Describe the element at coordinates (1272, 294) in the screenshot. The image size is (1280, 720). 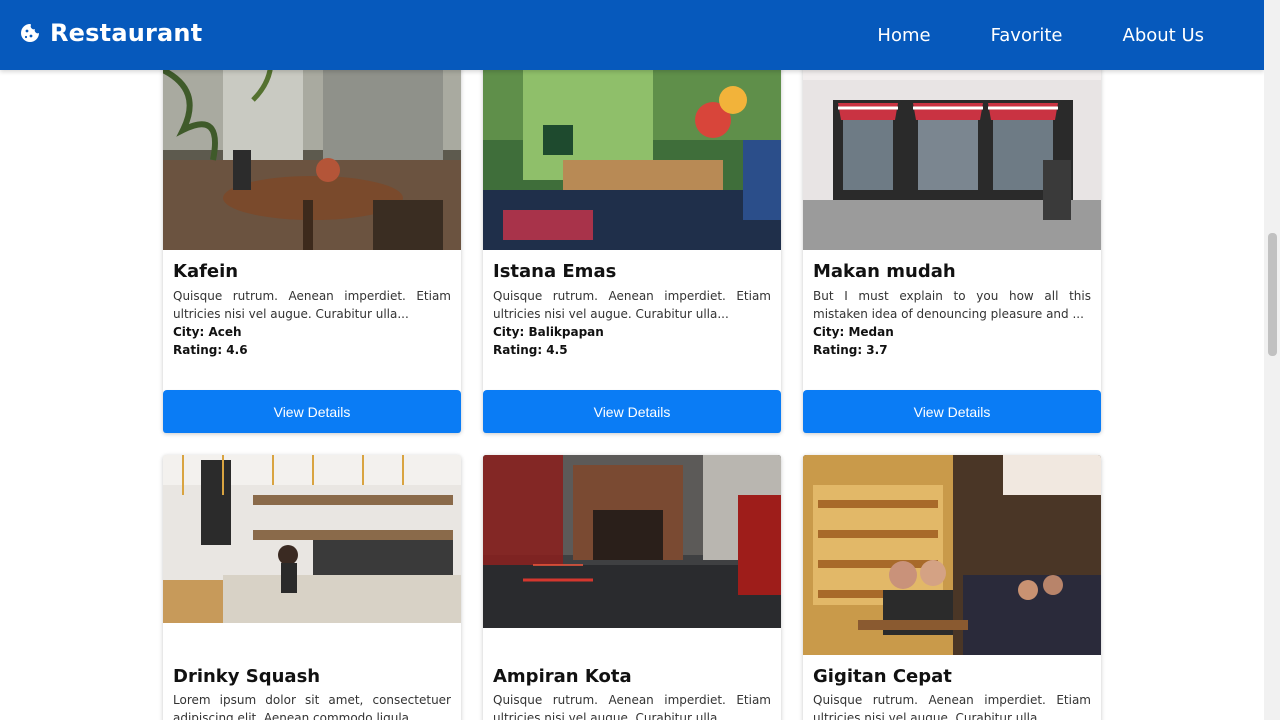
I see `scrollbar-thumb` at that location.